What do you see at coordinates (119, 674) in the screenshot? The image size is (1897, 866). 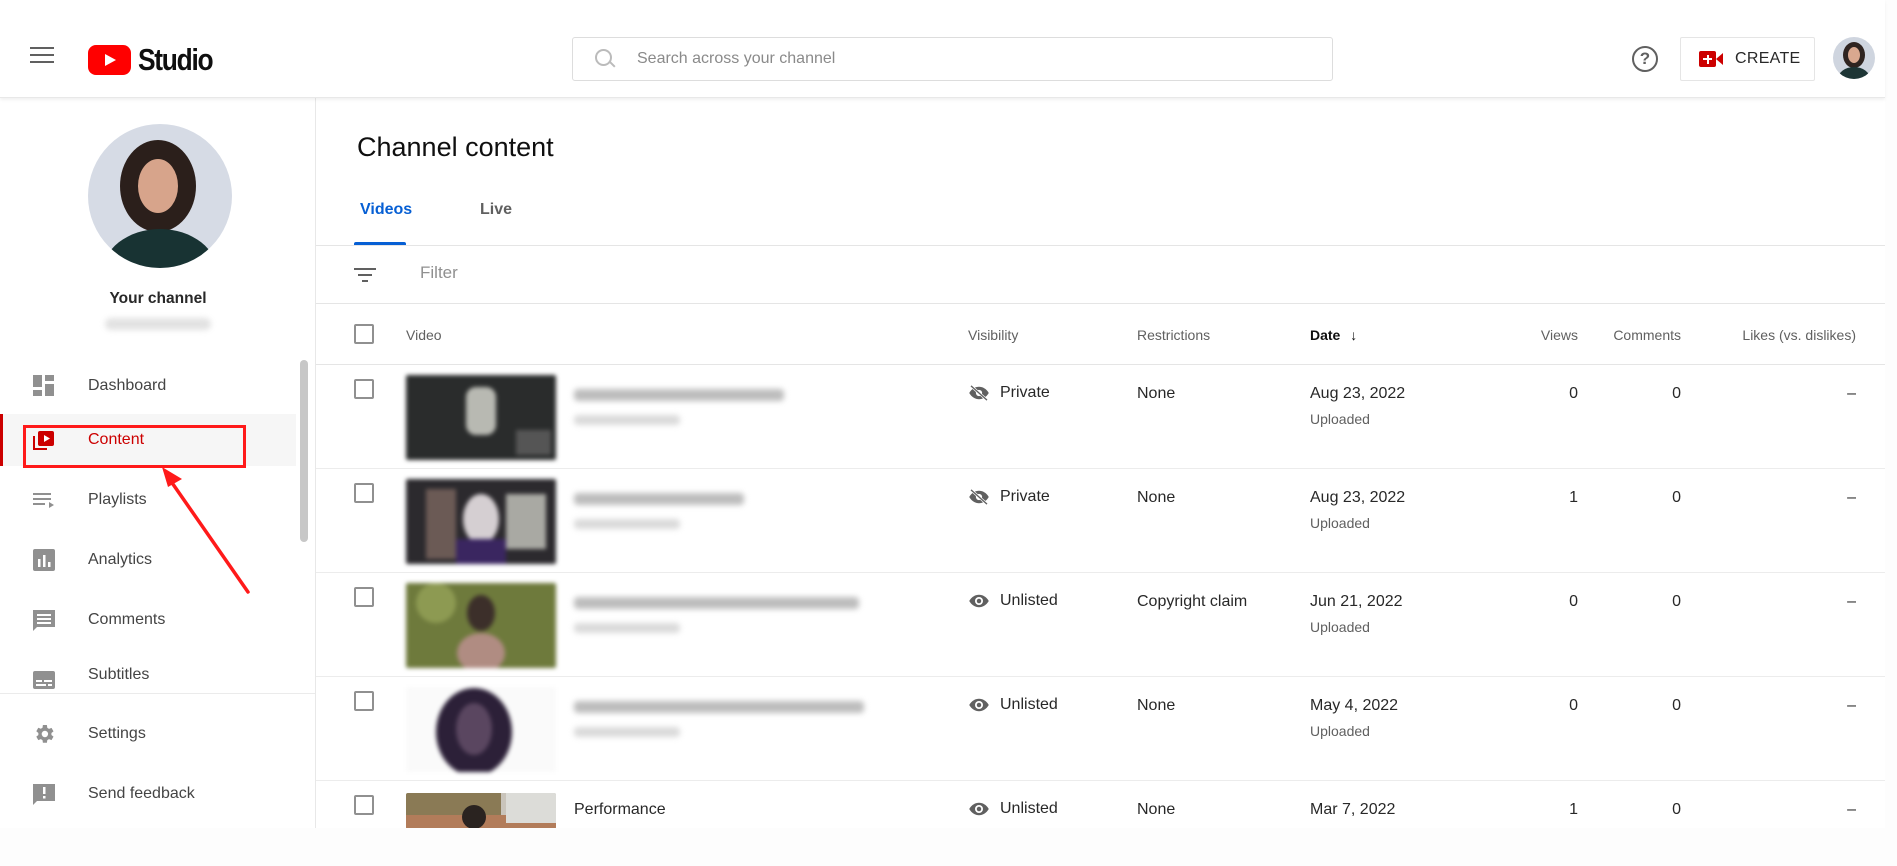 I see `nav-label: Subtitles` at bounding box center [119, 674].